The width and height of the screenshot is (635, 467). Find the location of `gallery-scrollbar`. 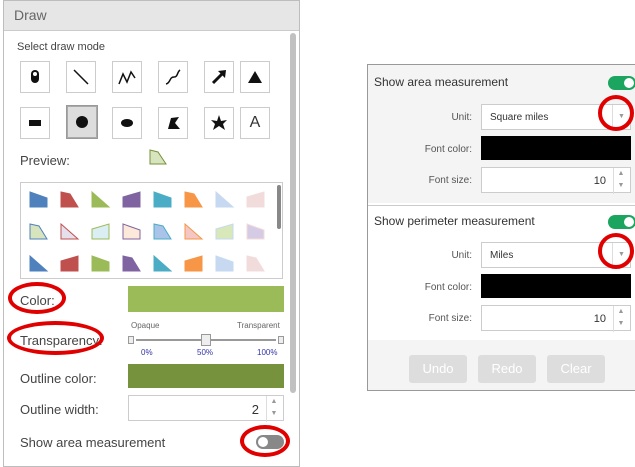

gallery-scrollbar is located at coordinates (279, 207).